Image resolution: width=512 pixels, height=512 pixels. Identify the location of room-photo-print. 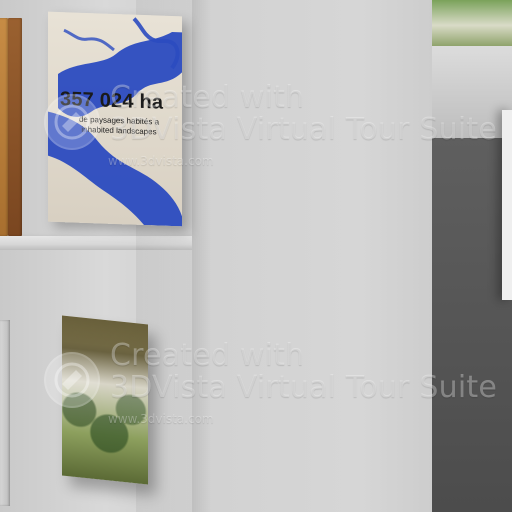
(472, 23).